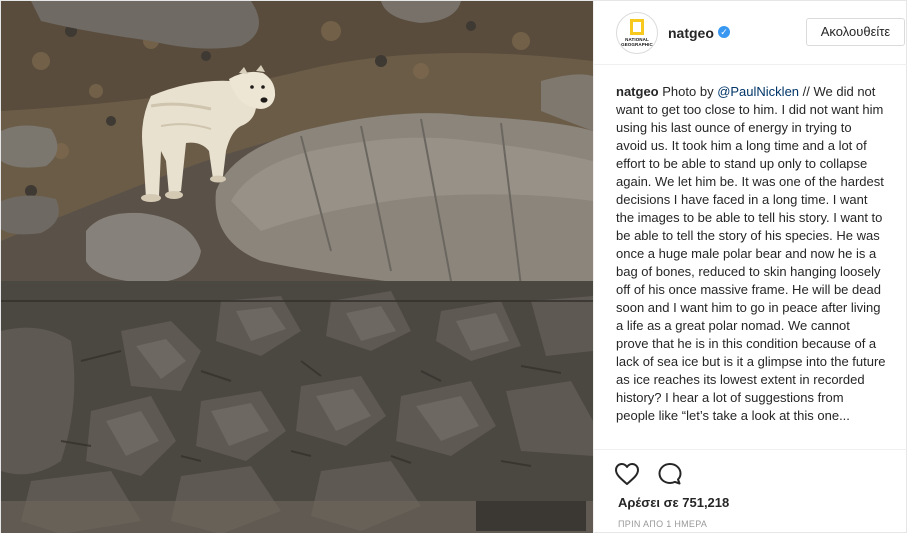  Describe the element at coordinates (691, 33) in the screenshot. I see `author-username: natgeo` at that location.